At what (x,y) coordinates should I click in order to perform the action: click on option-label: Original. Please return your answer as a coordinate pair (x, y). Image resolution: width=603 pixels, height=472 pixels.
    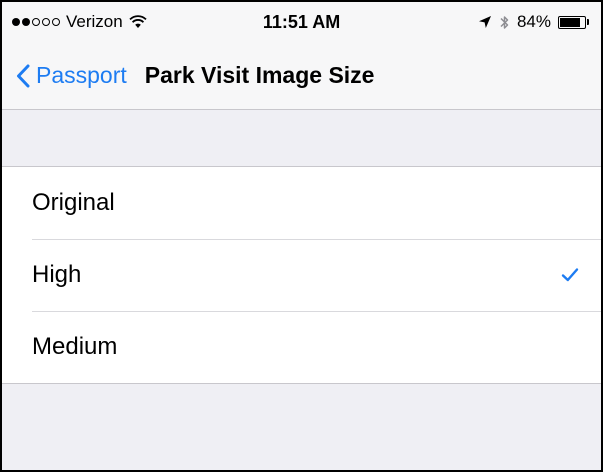
    Looking at the image, I should click on (73, 202).